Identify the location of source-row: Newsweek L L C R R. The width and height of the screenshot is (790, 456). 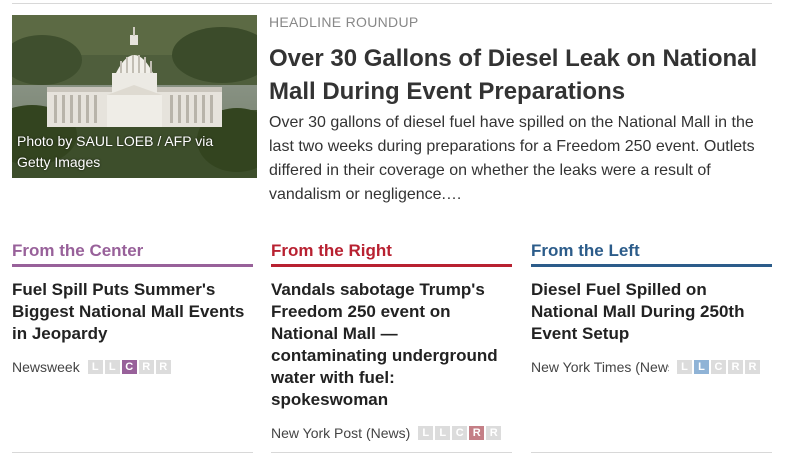
(132, 367).